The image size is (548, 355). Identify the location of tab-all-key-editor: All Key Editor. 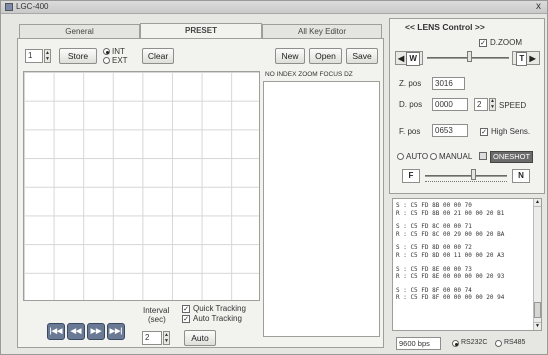
(322, 31).